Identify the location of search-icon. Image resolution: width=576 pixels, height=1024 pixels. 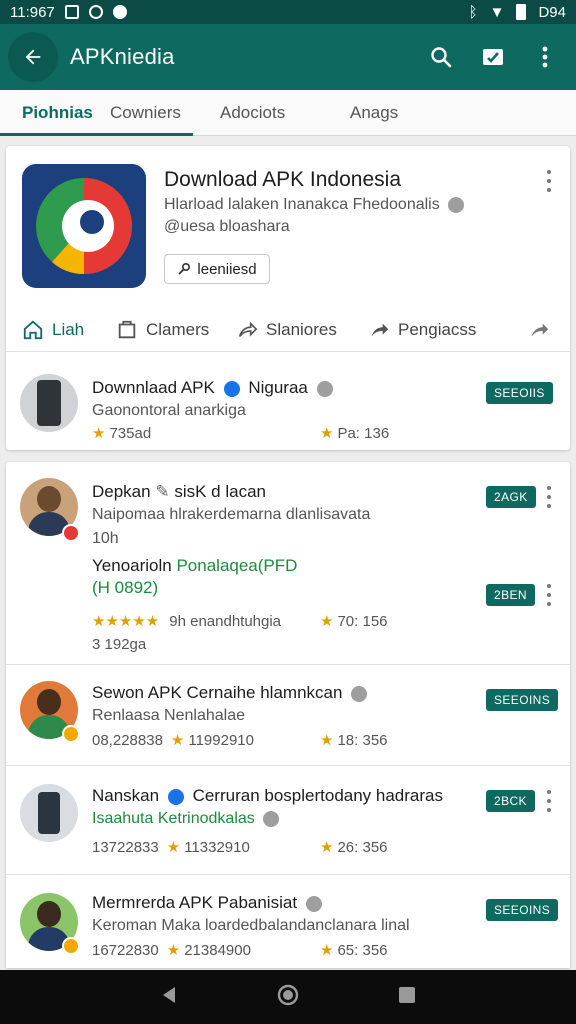
(441, 57).